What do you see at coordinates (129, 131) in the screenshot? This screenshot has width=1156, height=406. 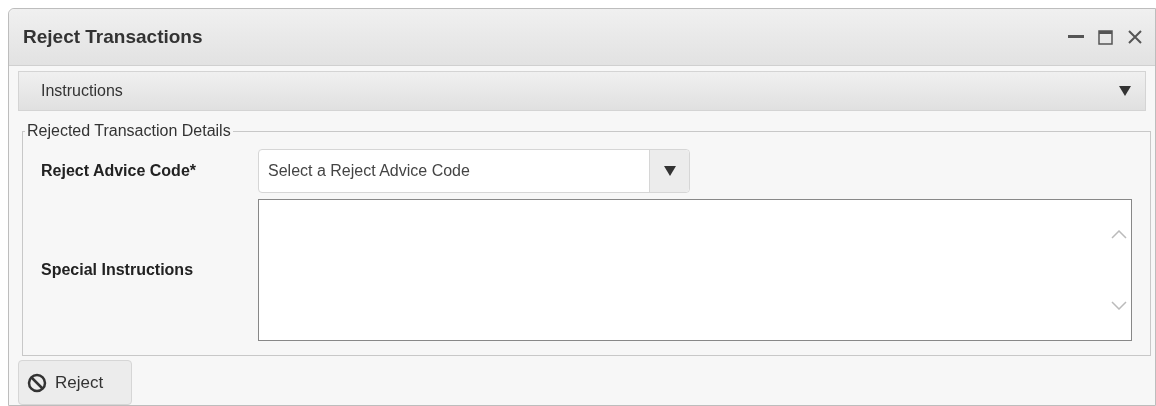 I see `fieldset-legend: Rejected Transaction Details` at bounding box center [129, 131].